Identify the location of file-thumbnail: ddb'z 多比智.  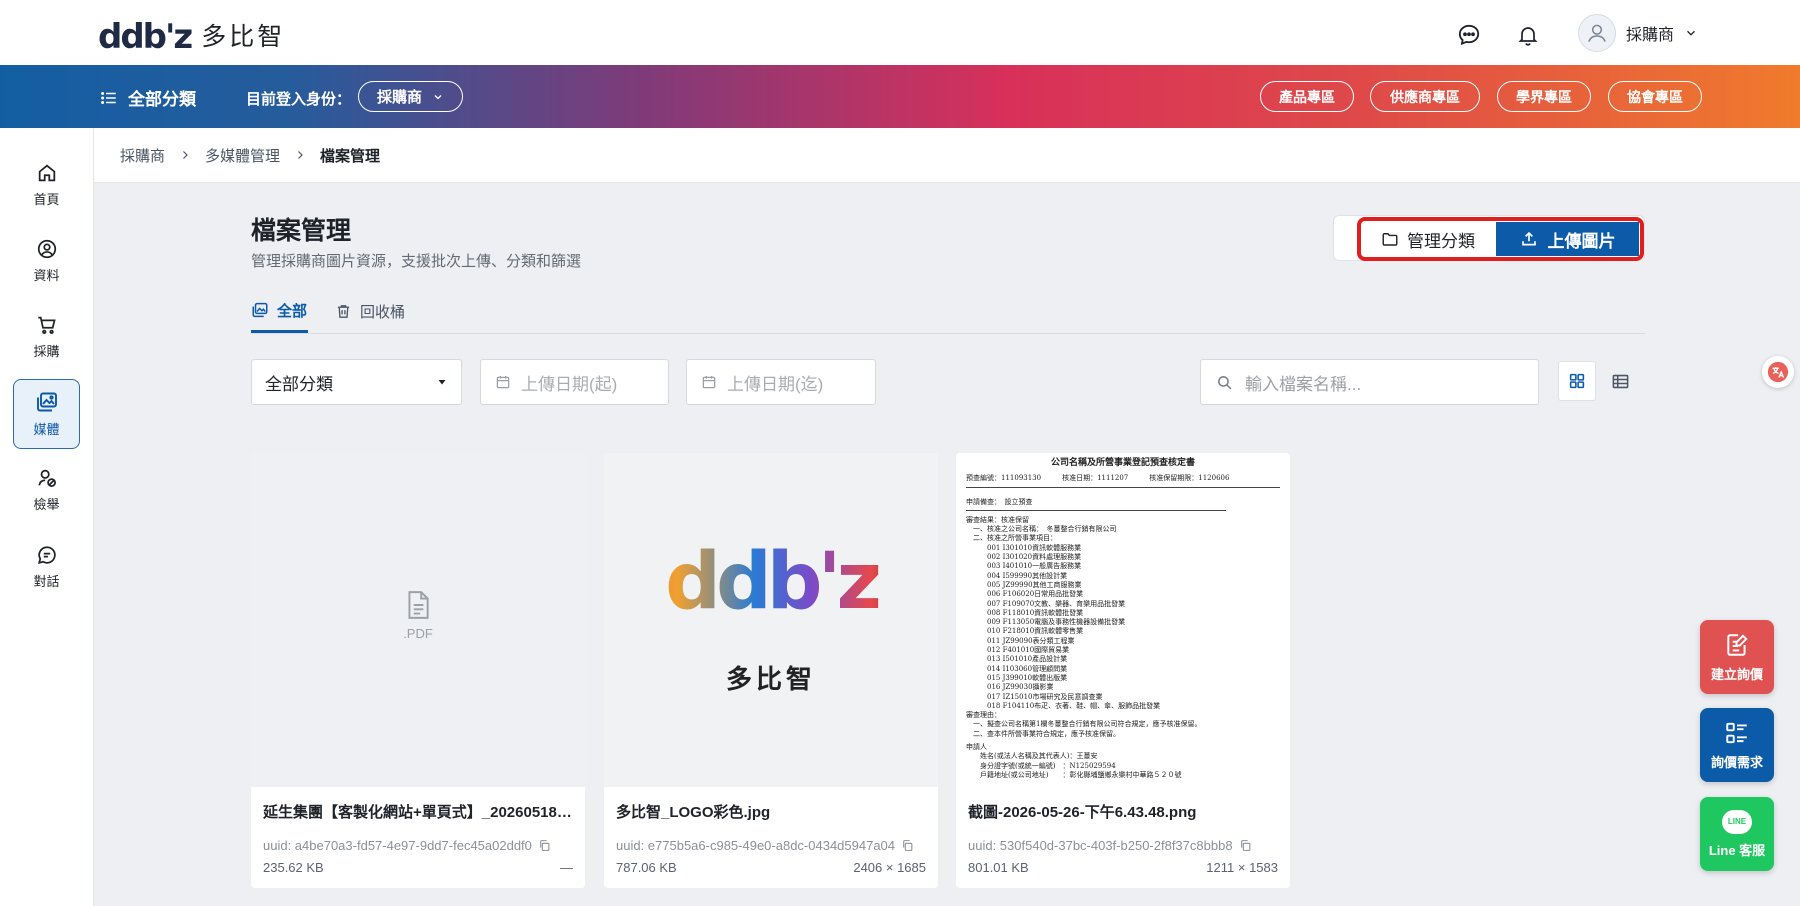
(771, 620).